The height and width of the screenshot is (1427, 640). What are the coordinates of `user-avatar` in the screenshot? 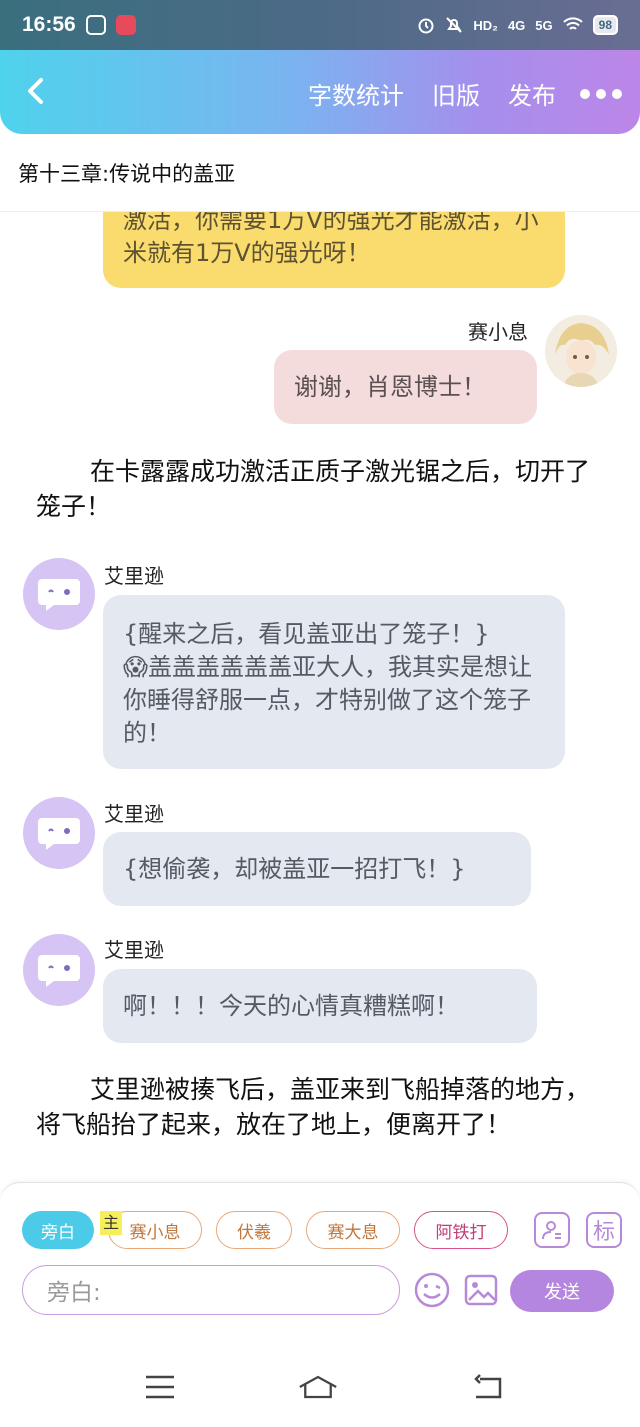 It's located at (581, 351).